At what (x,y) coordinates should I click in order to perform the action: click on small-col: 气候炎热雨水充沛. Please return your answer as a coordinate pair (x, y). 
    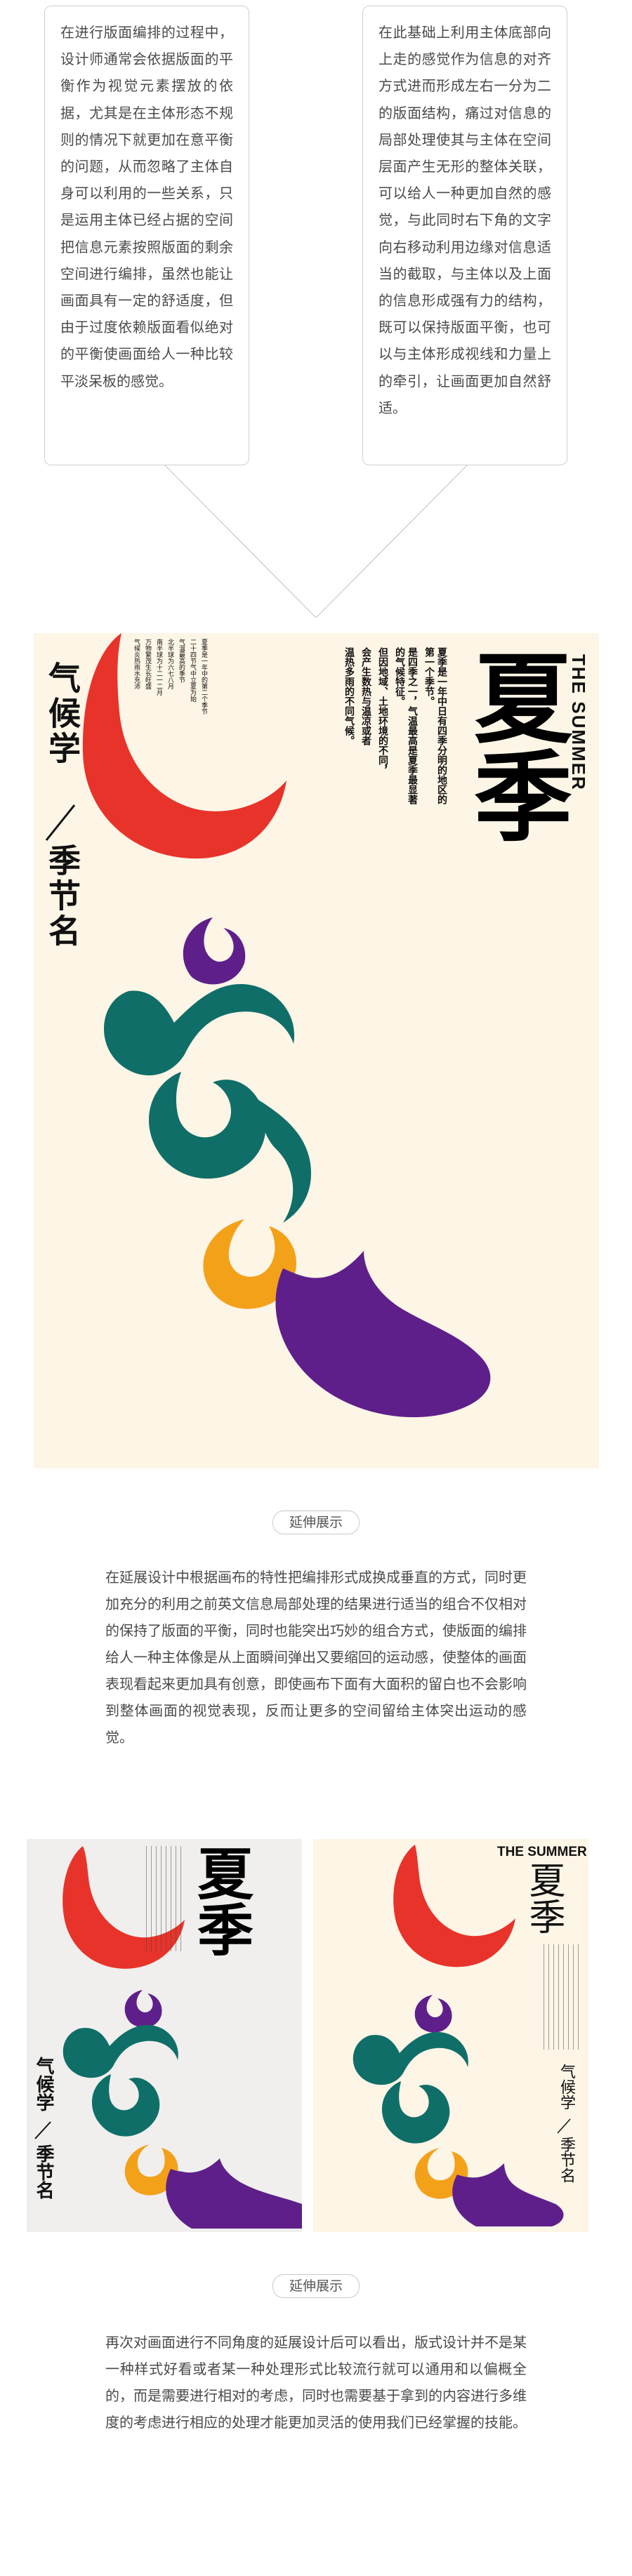
    Looking at the image, I should click on (136, 664).